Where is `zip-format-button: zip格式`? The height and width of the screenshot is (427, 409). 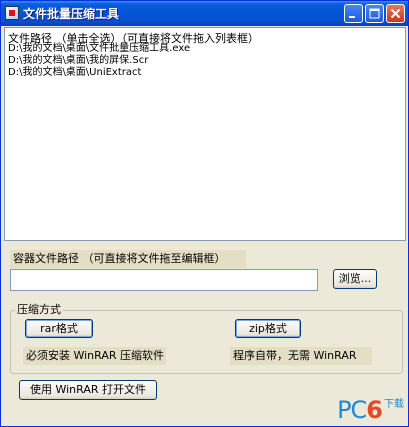
zip-format-button: zip格式 is located at coordinates (268, 328).